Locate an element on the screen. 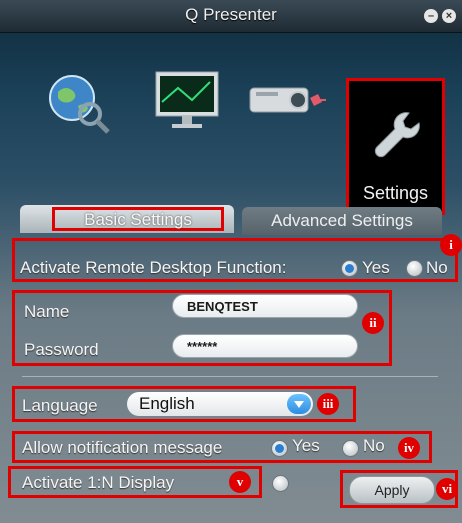 Image resolution: width=462 pixels, height=523 pixels. tab-basic-settings-label: Basic Settings is located at coordinates (138, 219).